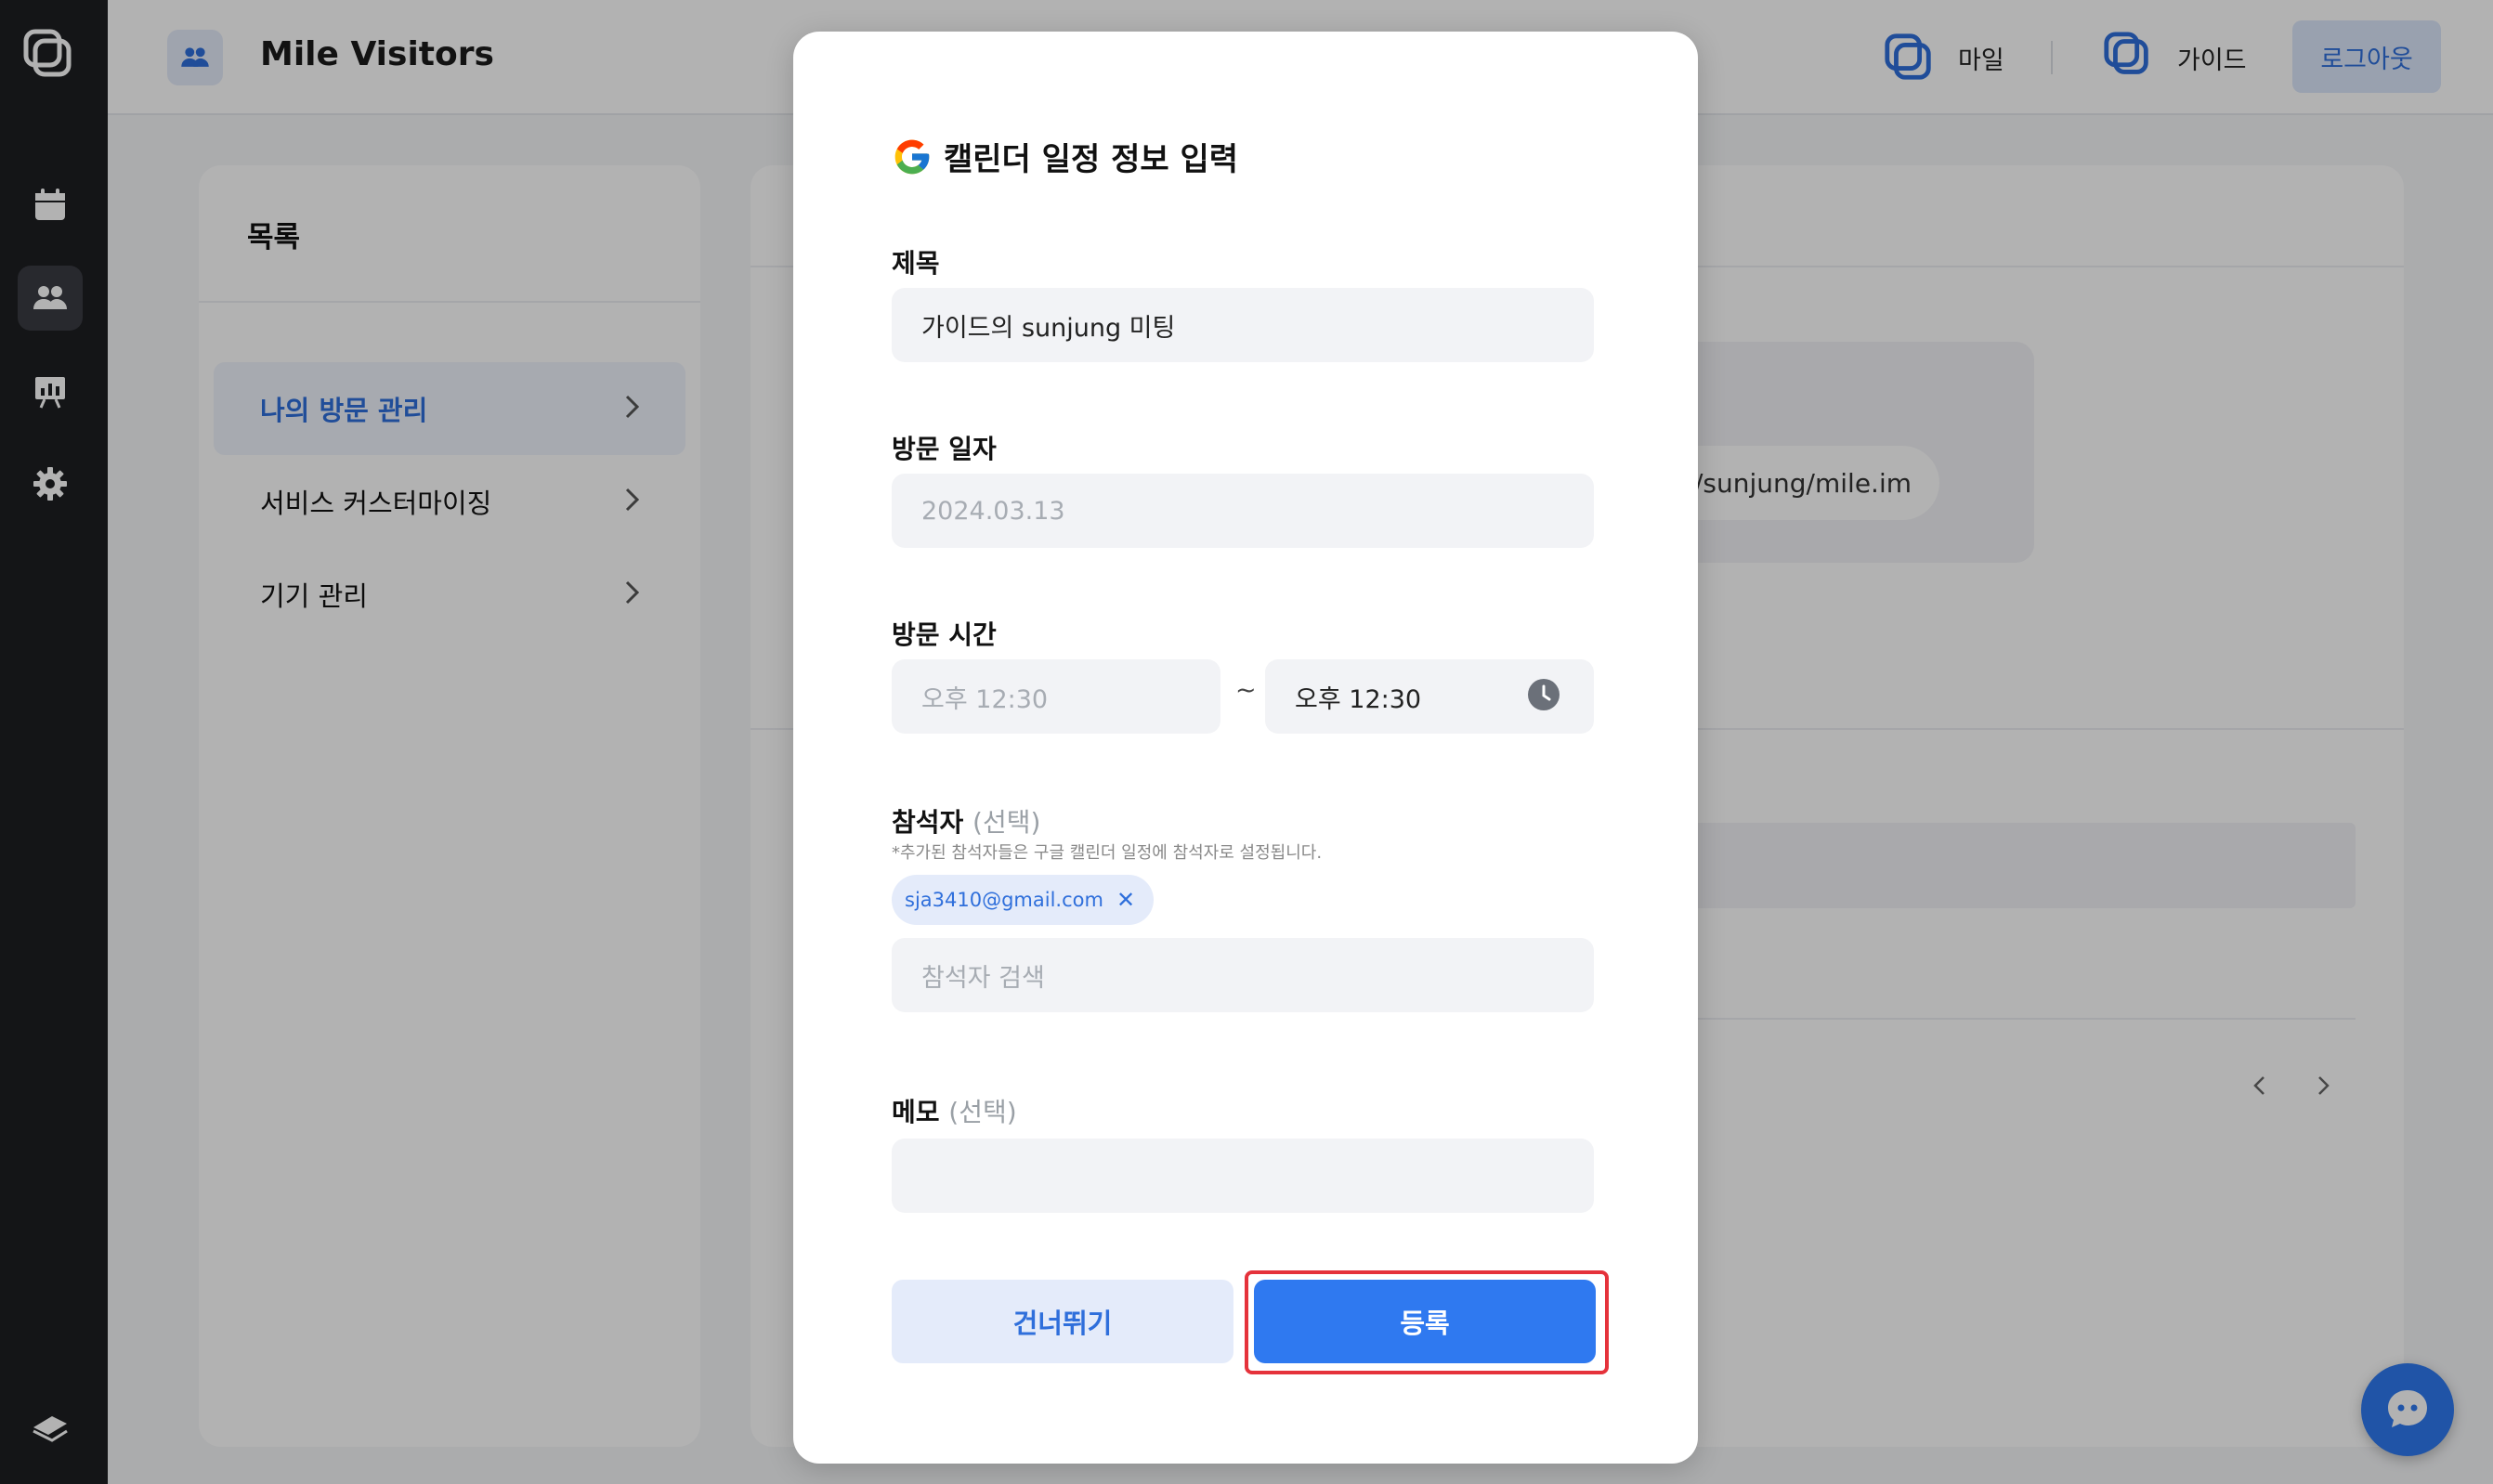  What do you see at coordinates (1243, 511) in the screenshot?
I see `date-input: 2024.03.13` at bounding box center [1243, 511].